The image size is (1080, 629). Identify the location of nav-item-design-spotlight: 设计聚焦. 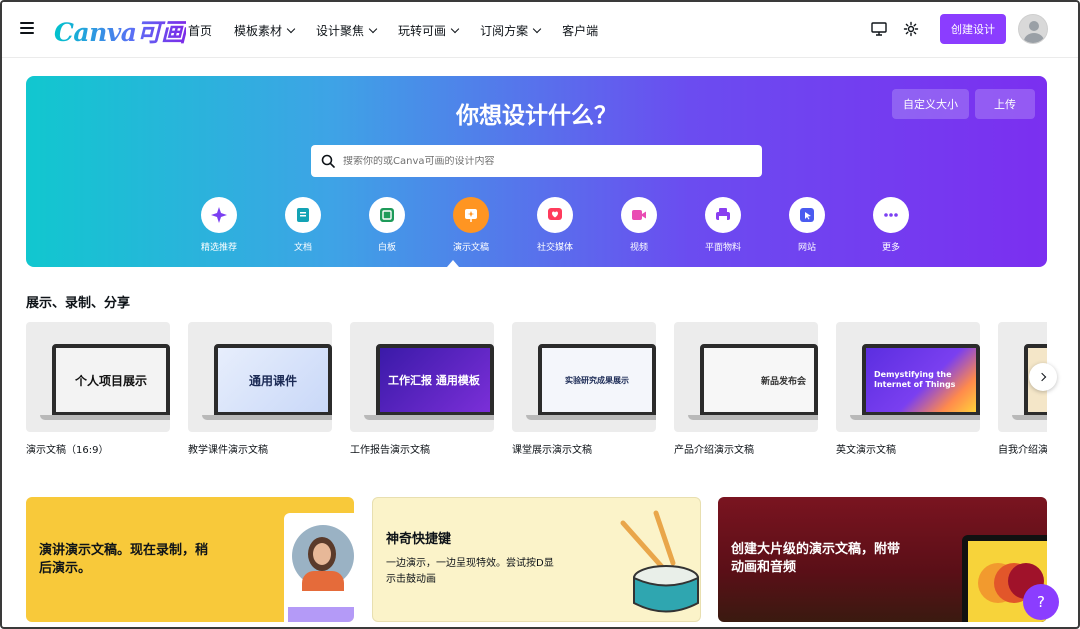
(347, 30).